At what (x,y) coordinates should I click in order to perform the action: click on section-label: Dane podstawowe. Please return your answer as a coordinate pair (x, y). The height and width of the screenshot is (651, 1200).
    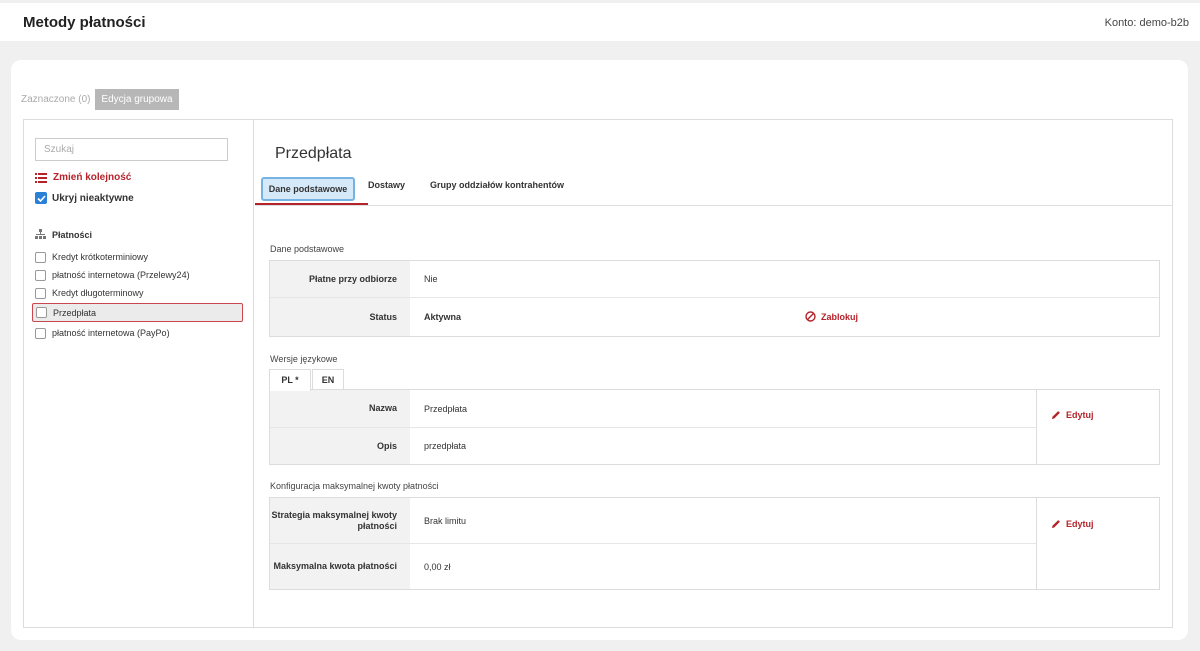
    Looking at the image, I should click on (307, 249).